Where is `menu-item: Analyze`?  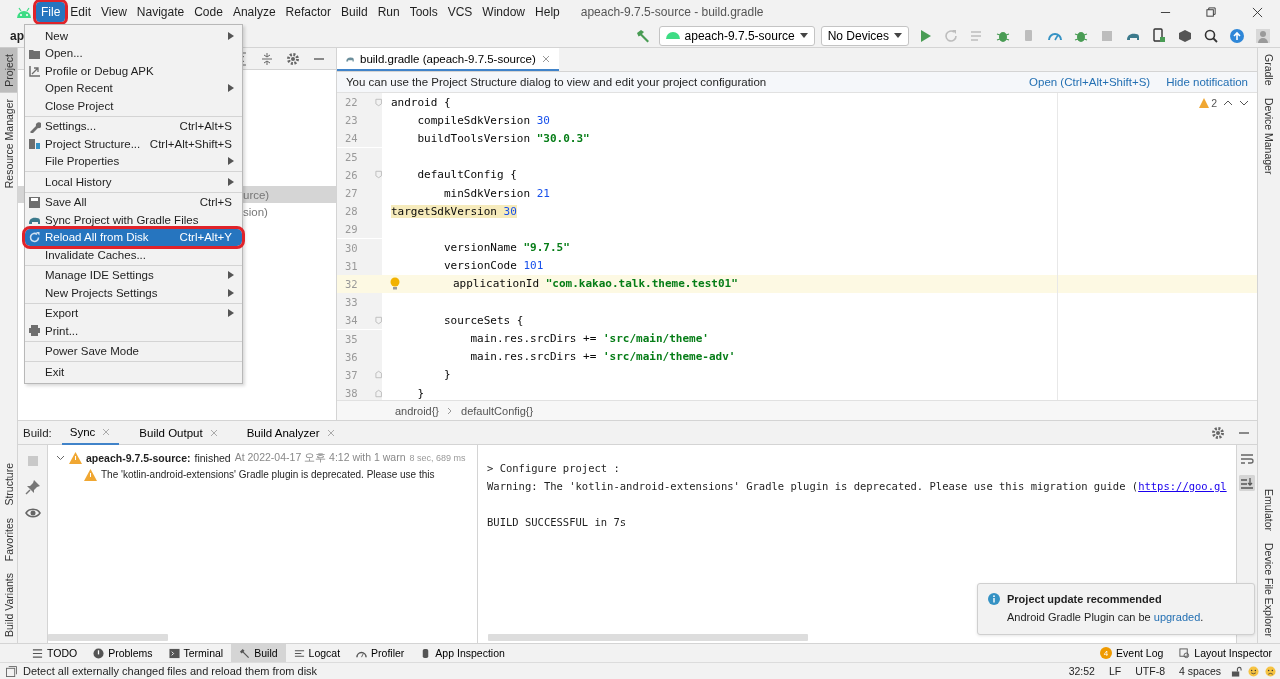 menu-item: Analyze is located at coordinates (254, 12).